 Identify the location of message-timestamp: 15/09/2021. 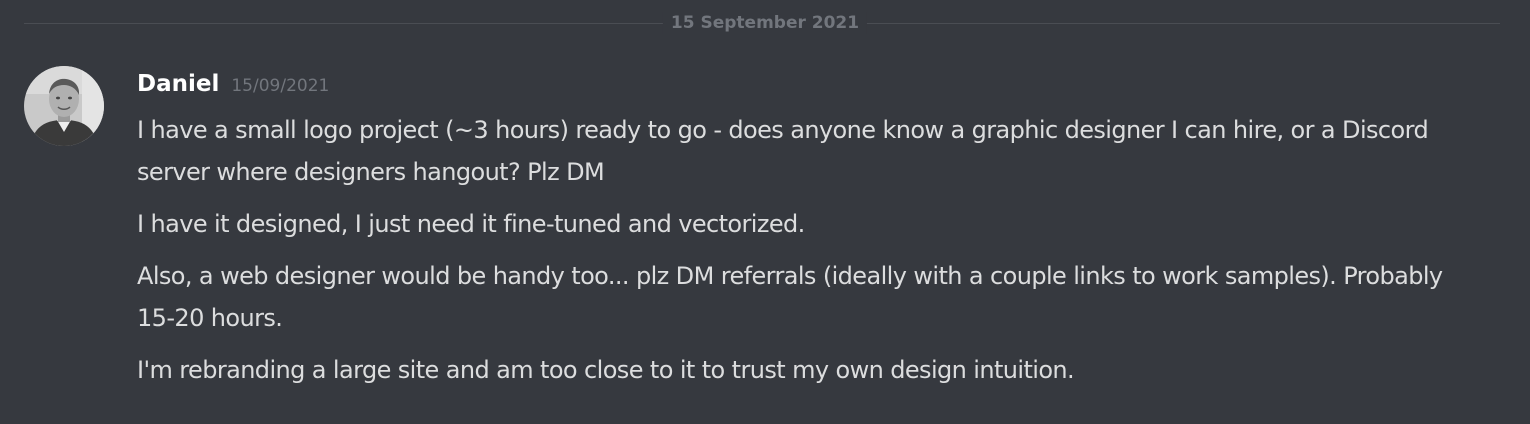
(280, 86).